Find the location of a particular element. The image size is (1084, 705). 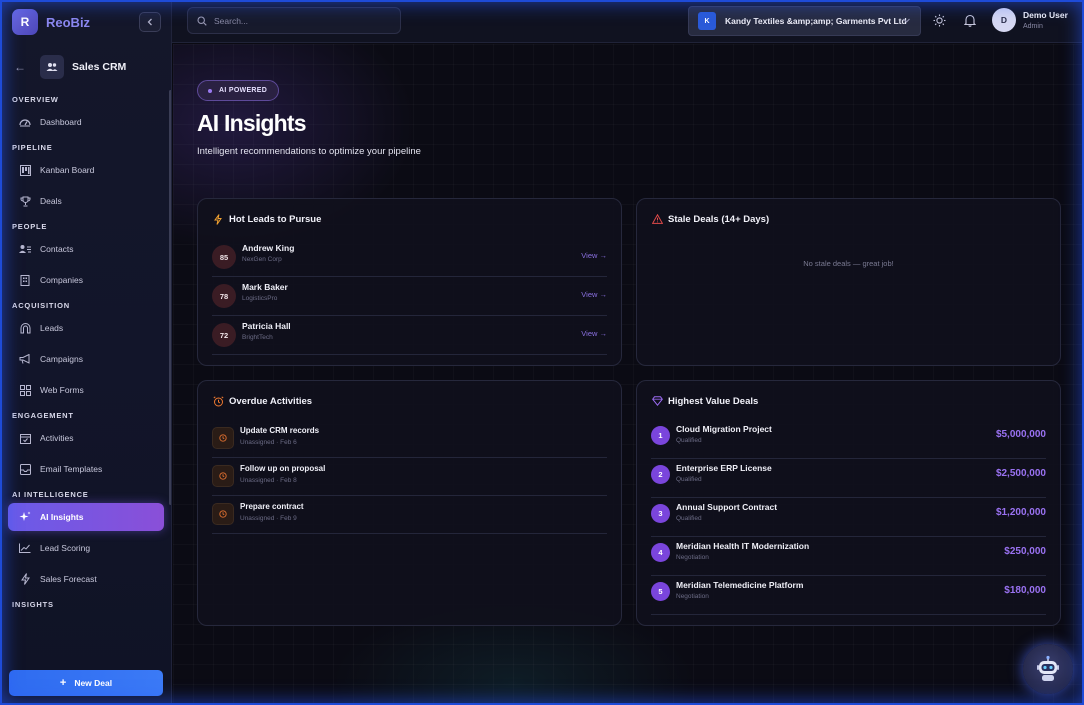

bell-icon is located at coordinates (970, 20).